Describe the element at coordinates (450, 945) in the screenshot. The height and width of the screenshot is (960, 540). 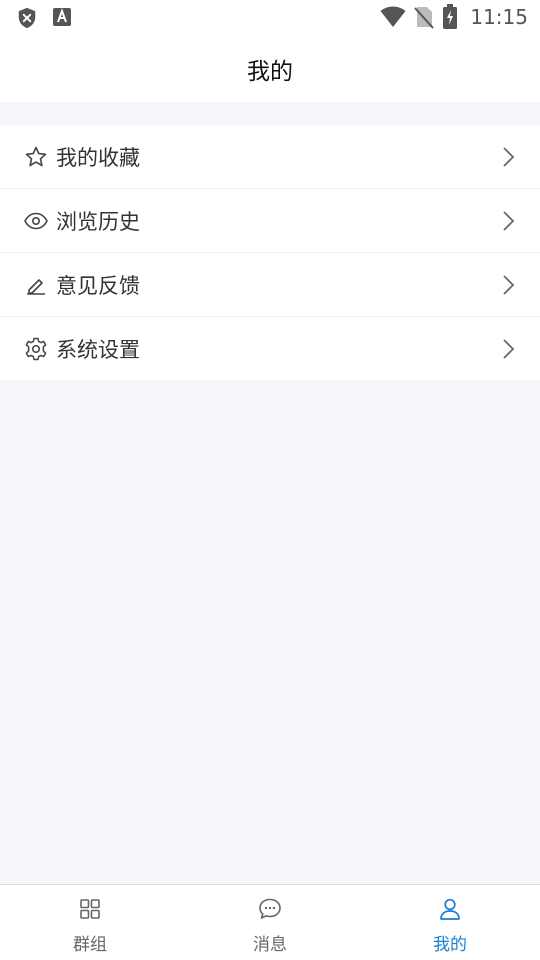
I see `tab-label: 我的` at that location.